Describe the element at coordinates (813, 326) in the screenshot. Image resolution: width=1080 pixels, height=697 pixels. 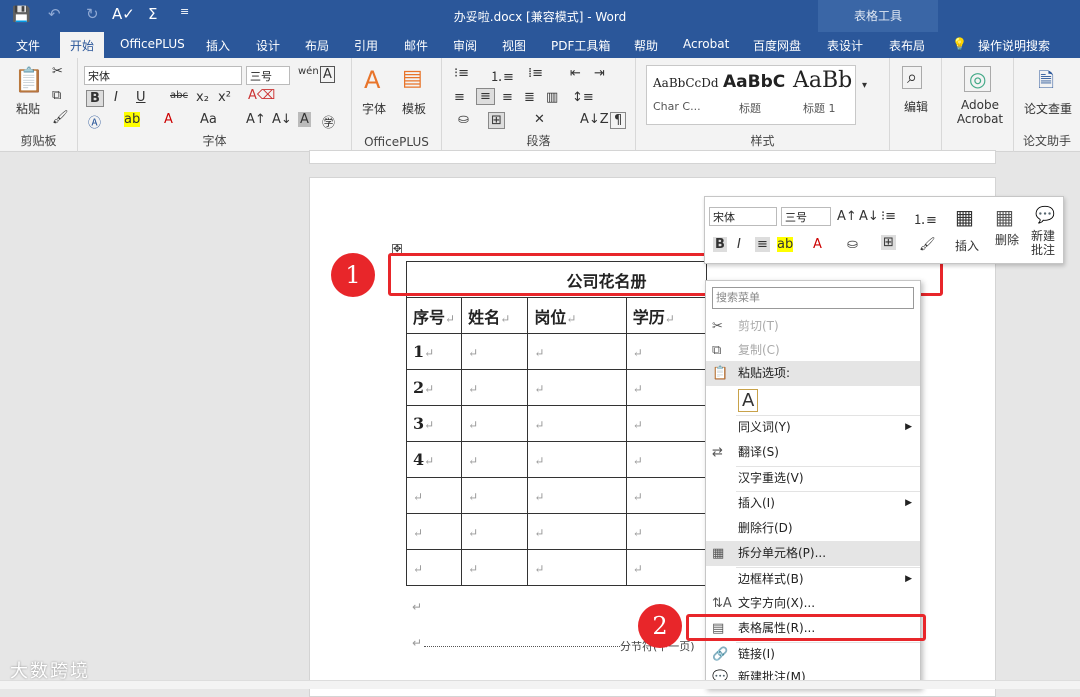
I see `menu-cut: ✂ 剪切(T)` at that location.